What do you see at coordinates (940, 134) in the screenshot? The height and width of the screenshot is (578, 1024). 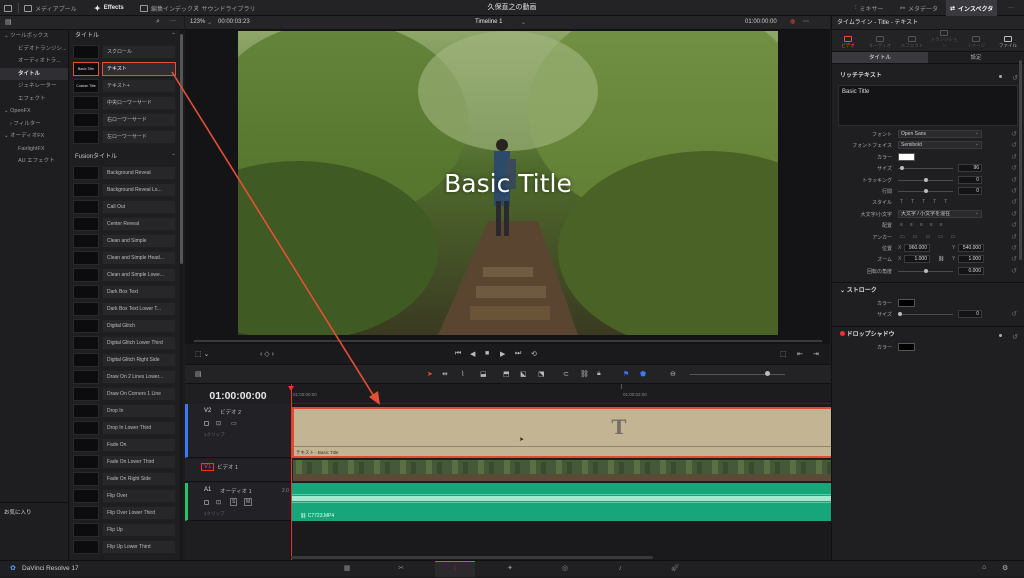 I see `font-dropdown: Open Sans` at bounding box center [940, 134].